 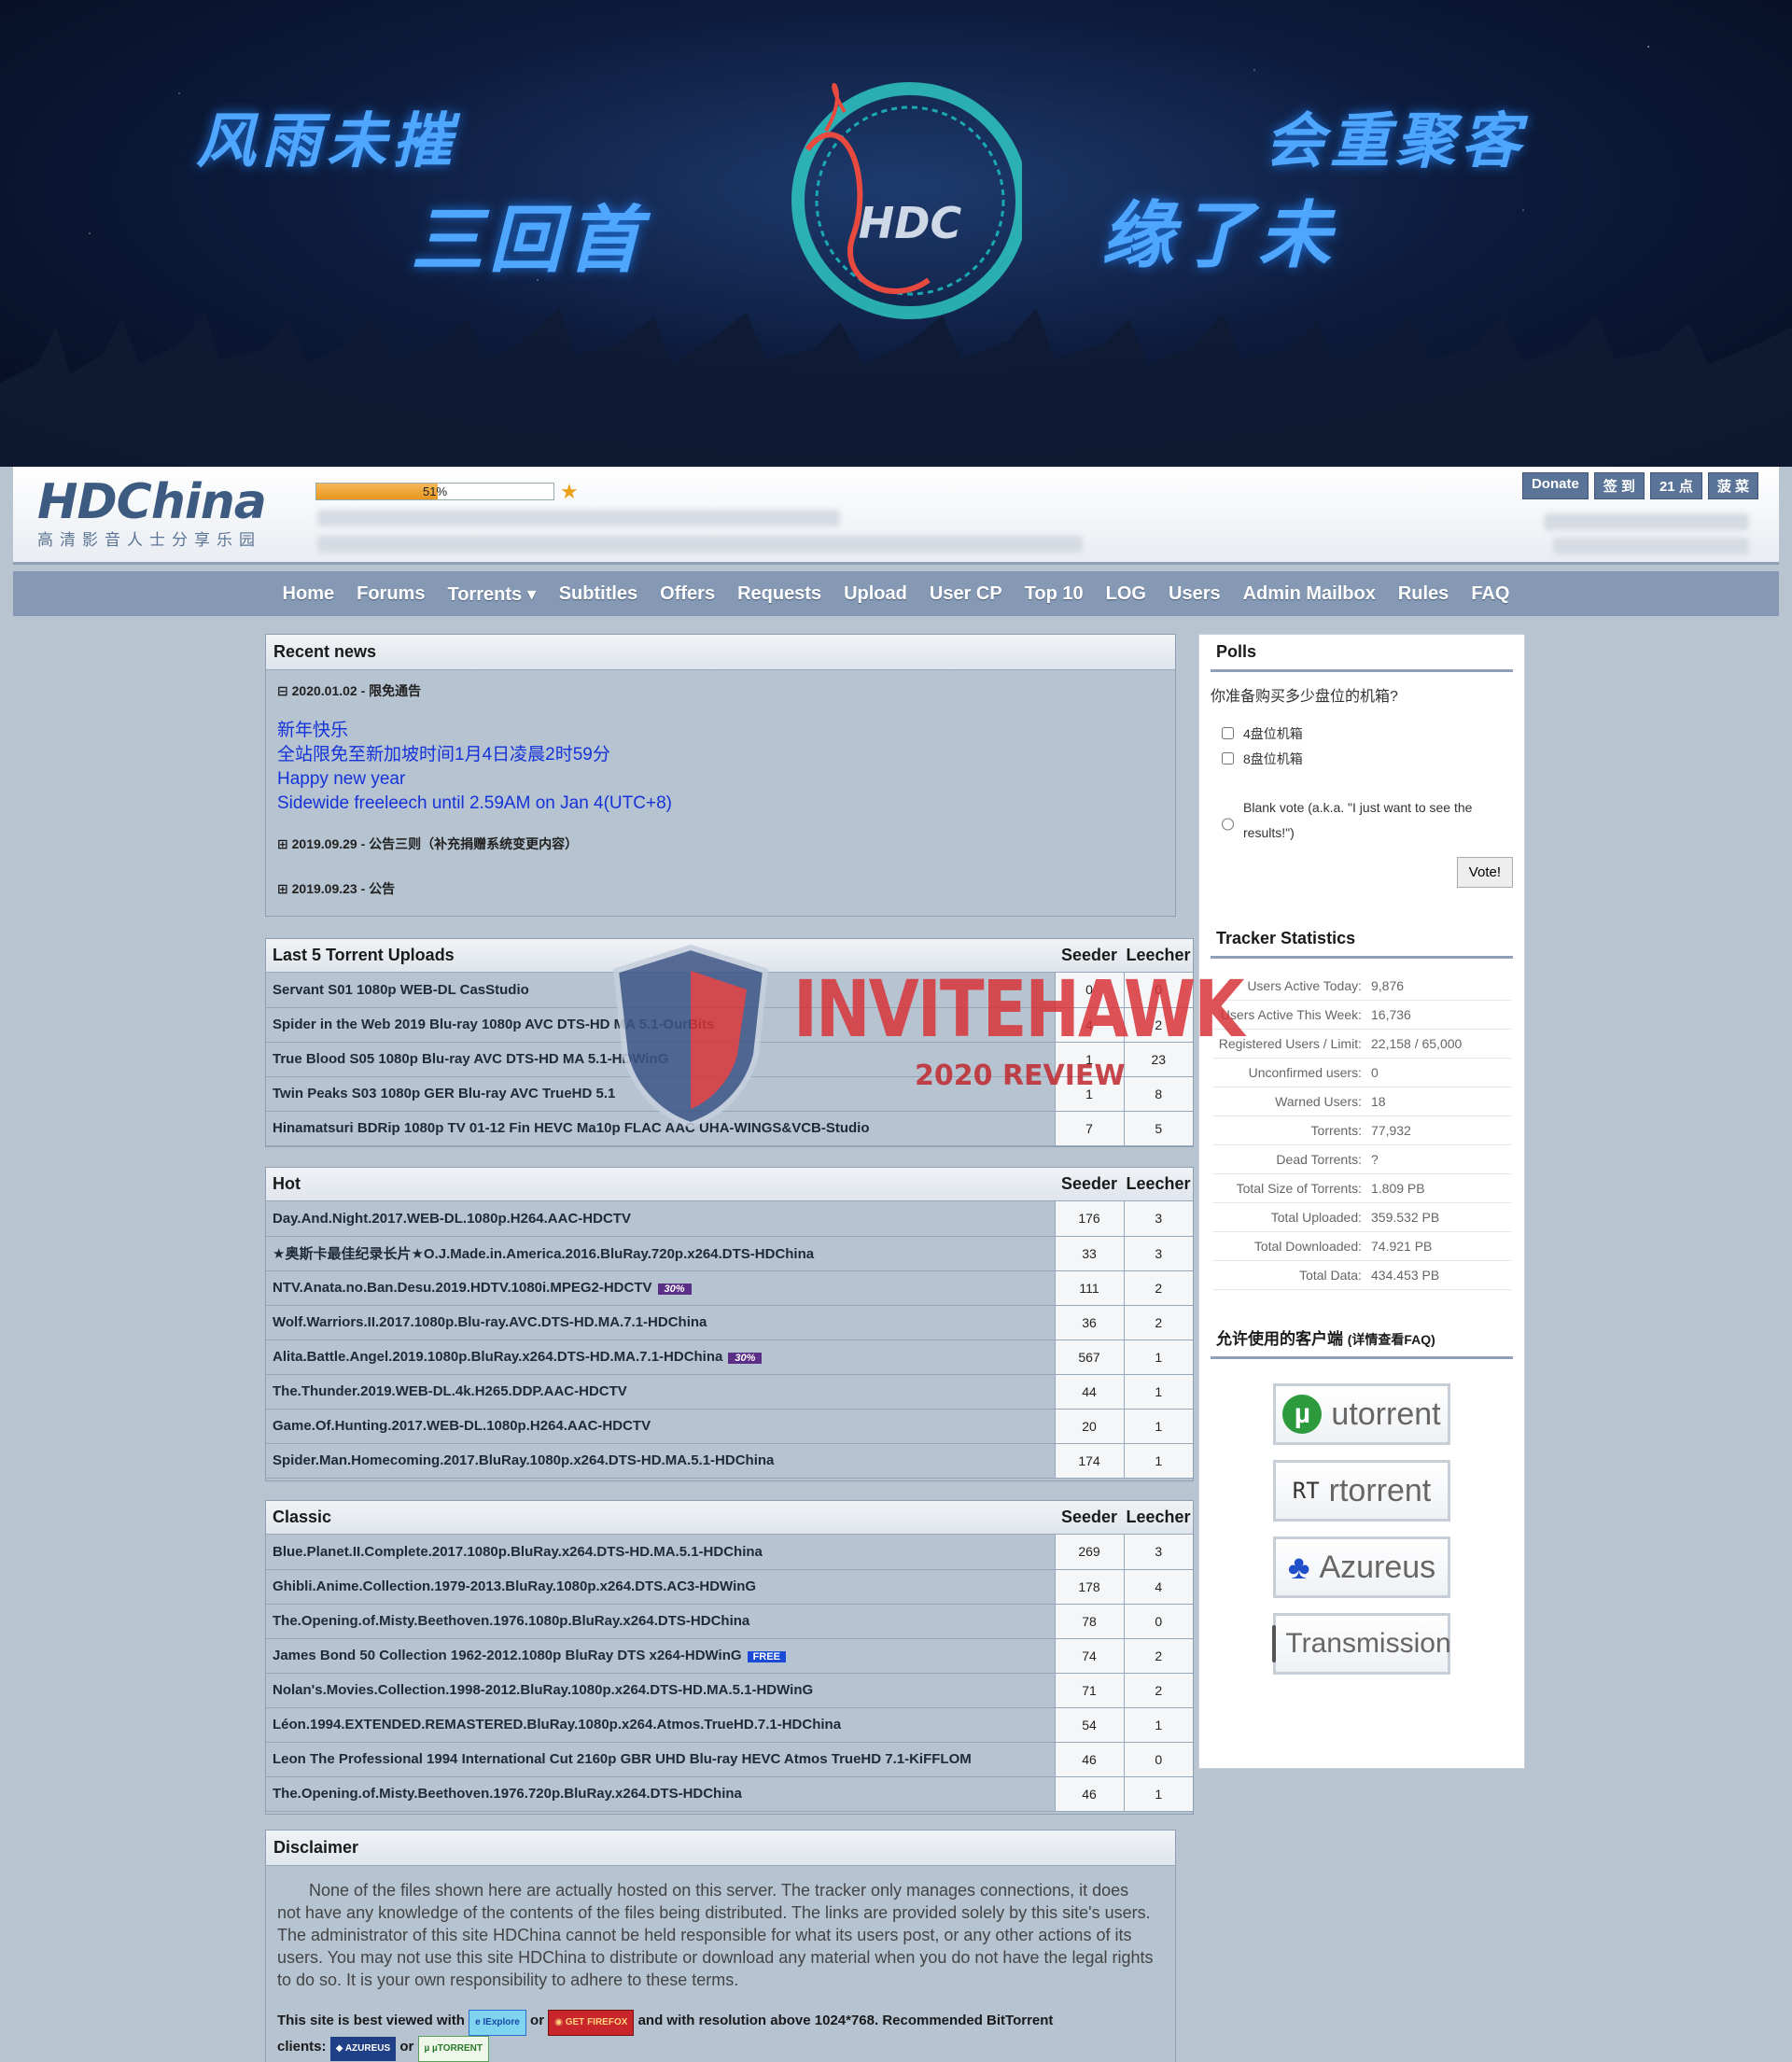 What do you see at coordinates (1089, 1690) in the screenshot?
I see `seeder-count: 71` at bounding box center [1089, 1690].